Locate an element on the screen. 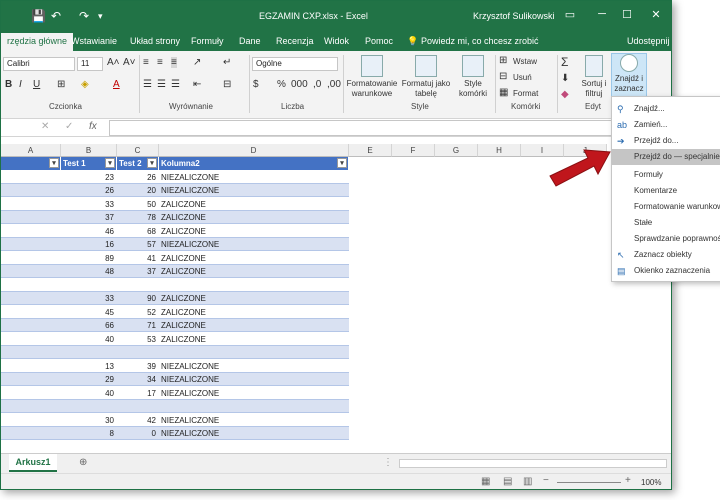  font-name-select: Calibri is located at coordinates (39, 64).